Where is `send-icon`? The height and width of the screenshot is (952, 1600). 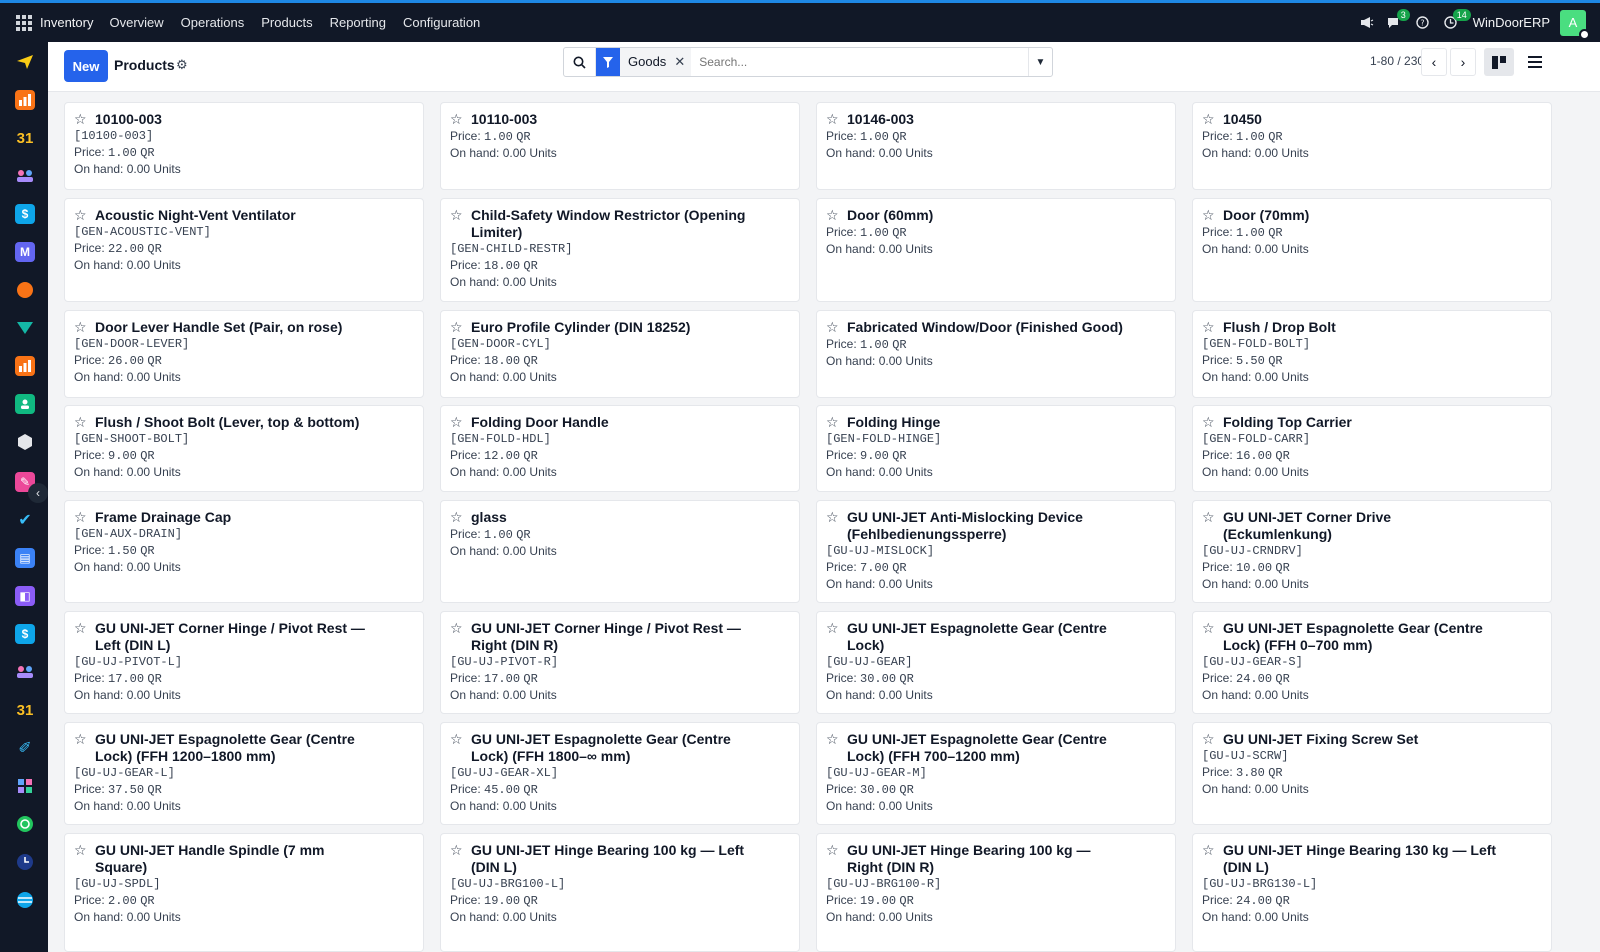 send-icon is located at coordinates (25, 62).